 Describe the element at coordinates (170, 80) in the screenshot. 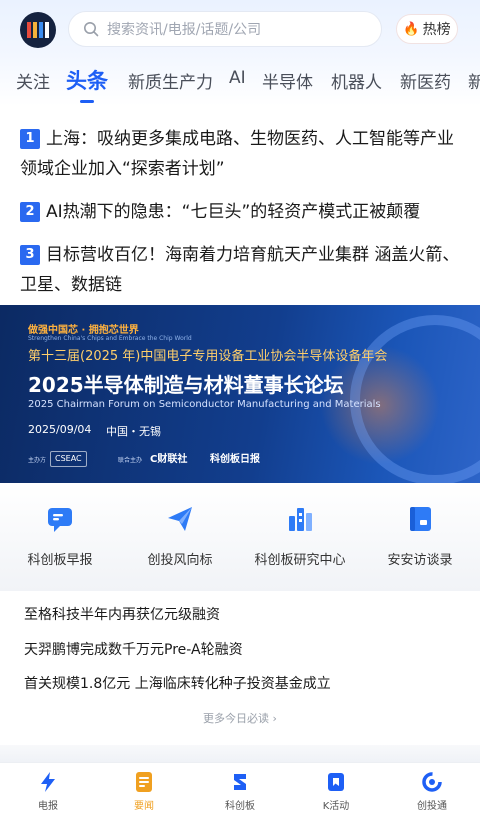

I see `tab-new-productivity: 新质生产力` at that location.